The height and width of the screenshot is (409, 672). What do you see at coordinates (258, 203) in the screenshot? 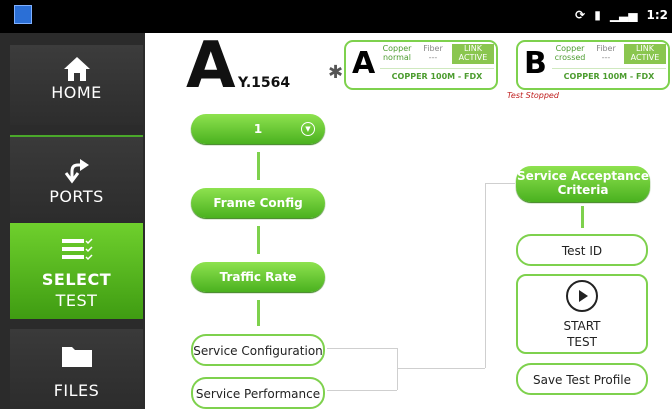
I see `frame-config-button: Frame Config` at bounding box center [258, 203].